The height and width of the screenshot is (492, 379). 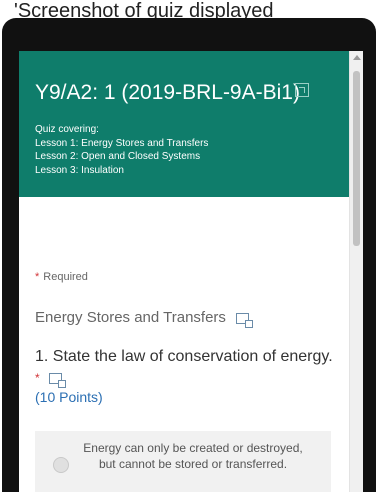 I want to click on question-meta: *, so click(x=51, y=379).